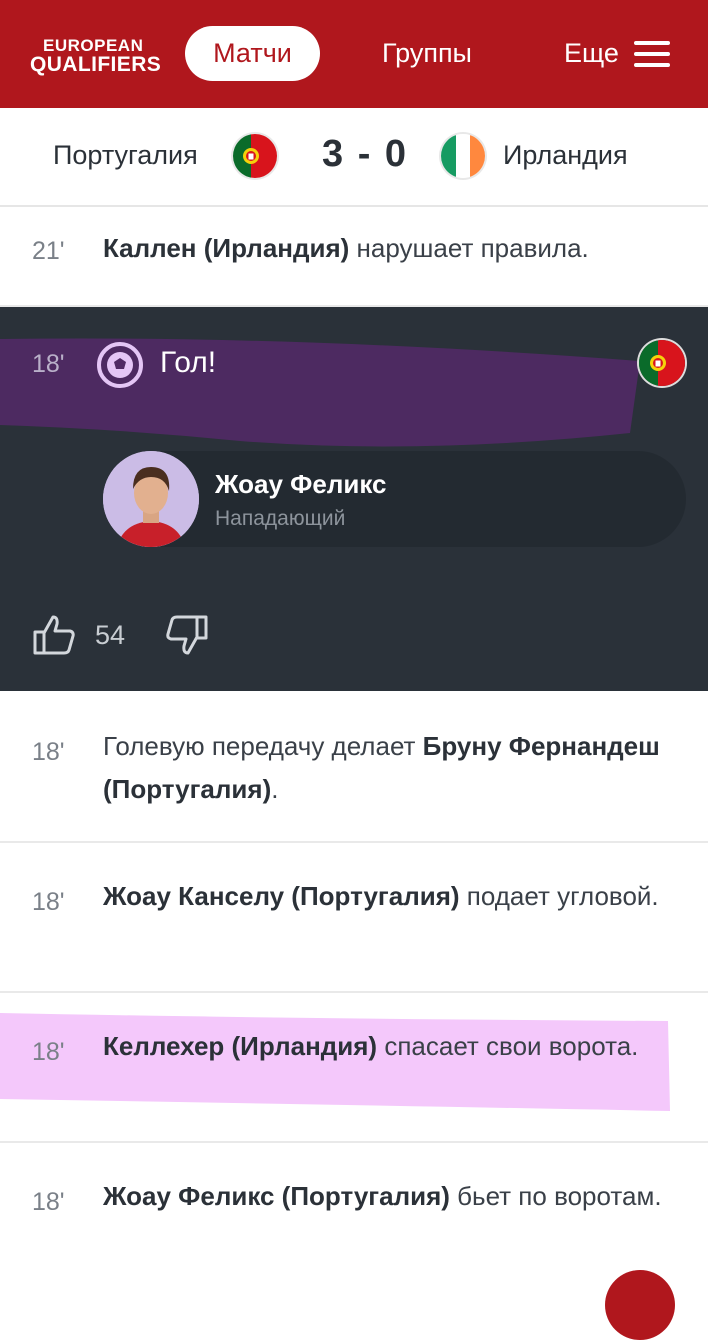 The image size is (708, 1340). Describe the element at coordinates (354, 54) in the screenshot. I see `top-navigation-bar: EUROPEAN QUALIFIERS Матчи Группы Еще` at that location.